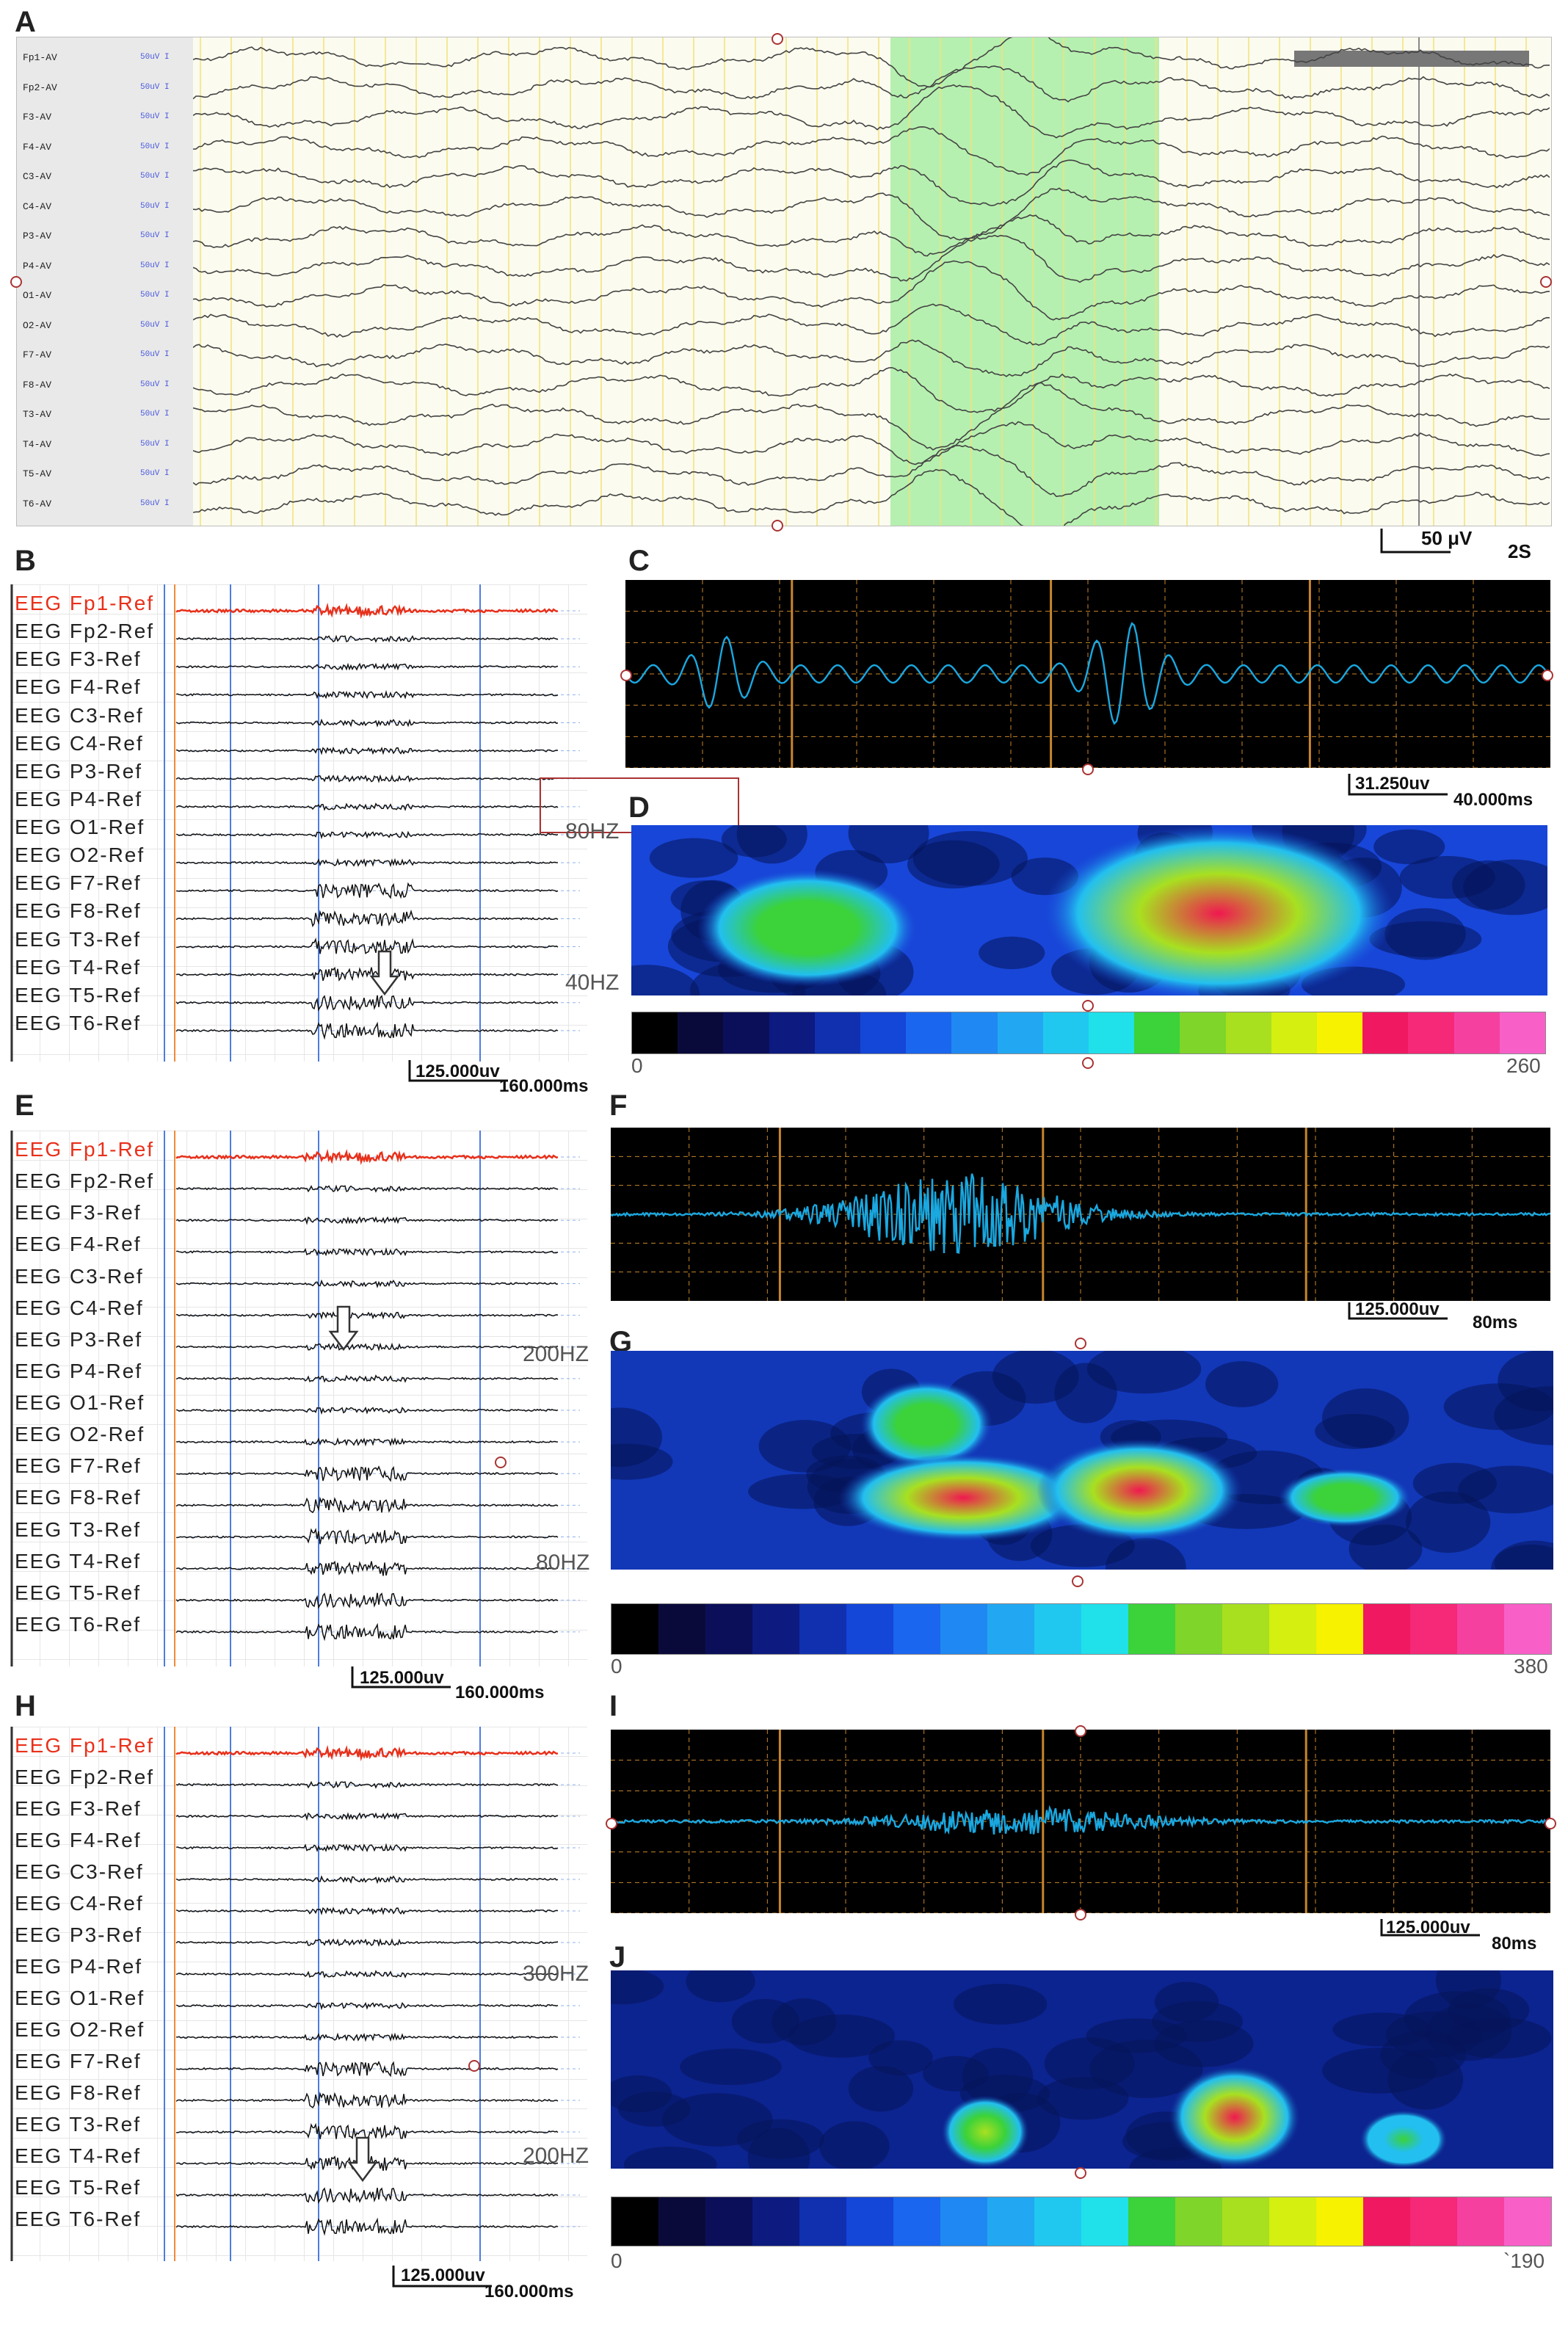  Describe the element at coordinates (1080, 1914) in the screenshot. I see `handle-i-bottom` at that location.